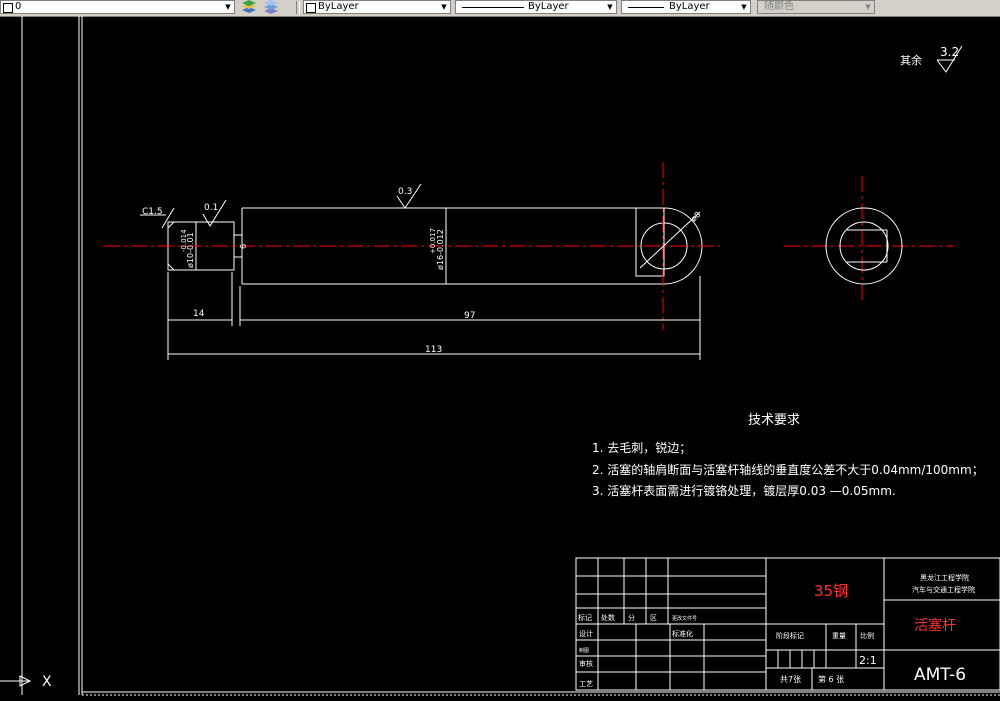 The width and height of the screenshot is (1000, 701). What do you see at coordinates (243, 246) in the screenshot?
I see `shoulder-dimension: 6` at bounding box center [243, 246].